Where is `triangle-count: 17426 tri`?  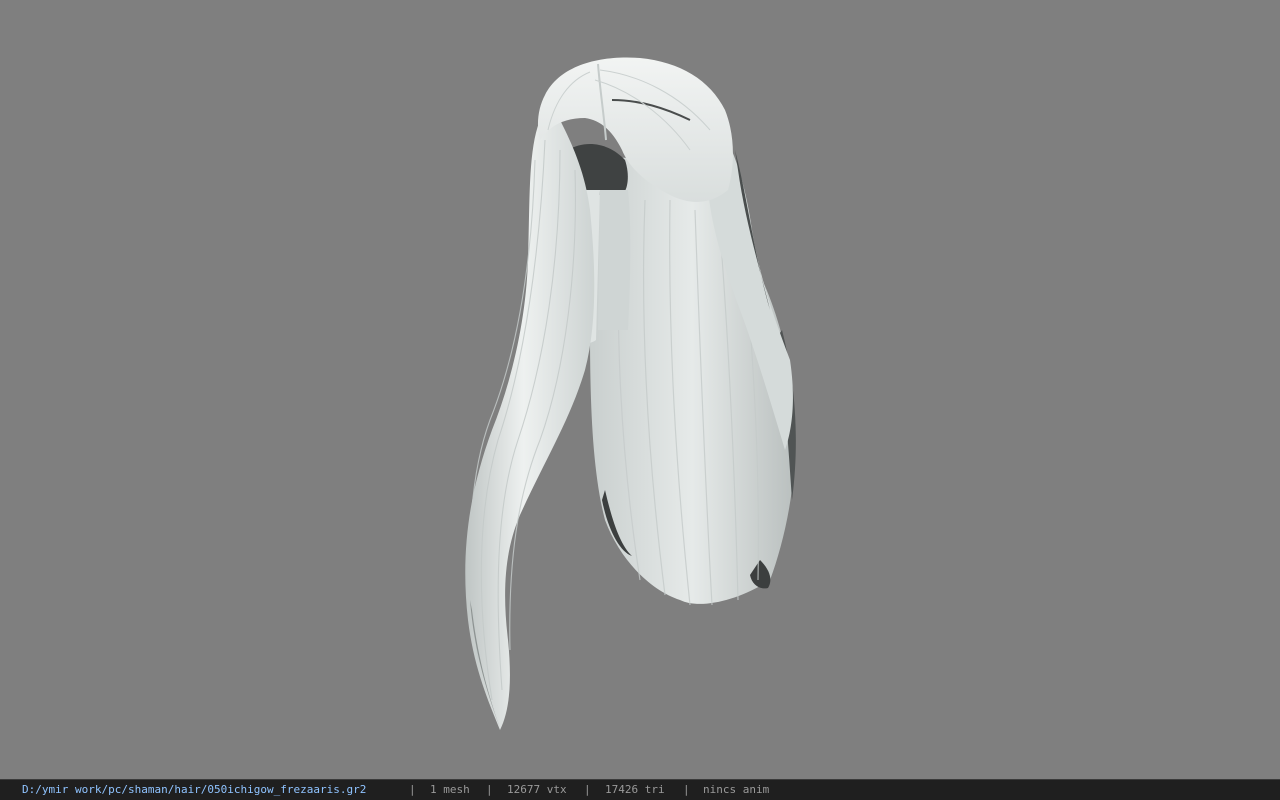 triangle-count: 17426 tri is located at coordinates (635, 789).